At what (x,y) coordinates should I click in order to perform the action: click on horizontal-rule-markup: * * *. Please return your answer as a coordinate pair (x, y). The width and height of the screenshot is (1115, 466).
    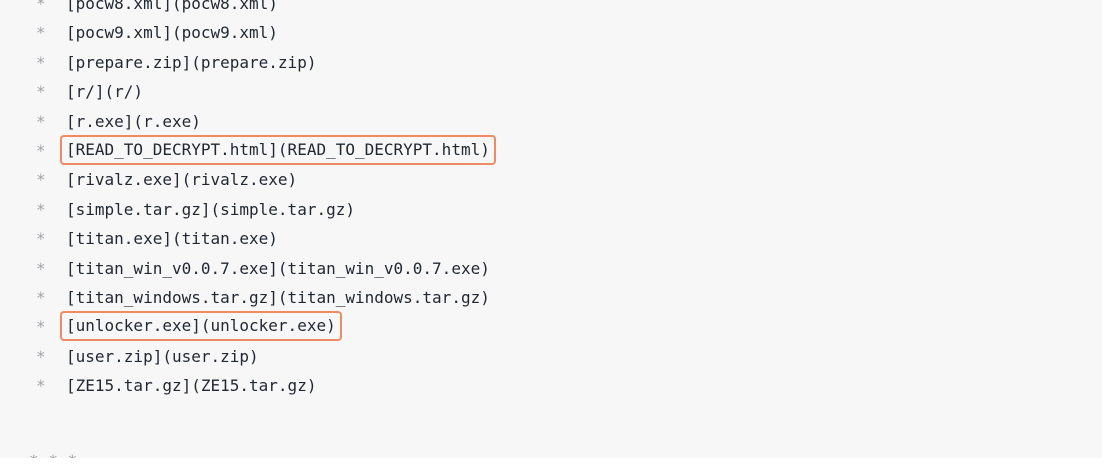
    Looking at the image, I should click on (53, 454).